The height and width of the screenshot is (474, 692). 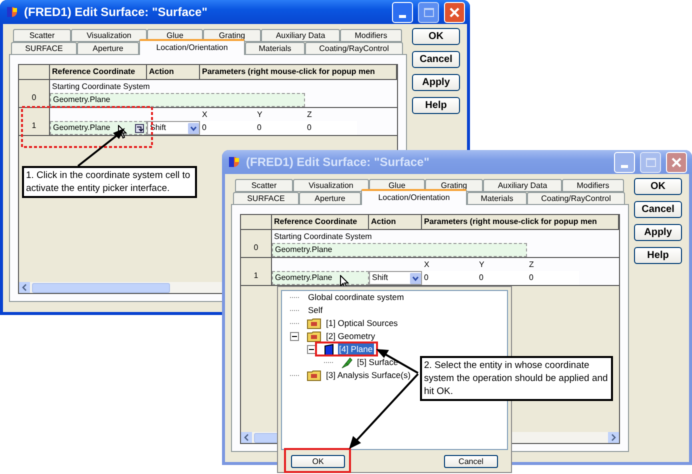 What do you see at coordinates (368, 375) in the screenshot?
I see `tree-item: [3] Analysis Surface(s)` at bounding box center [368, 375].